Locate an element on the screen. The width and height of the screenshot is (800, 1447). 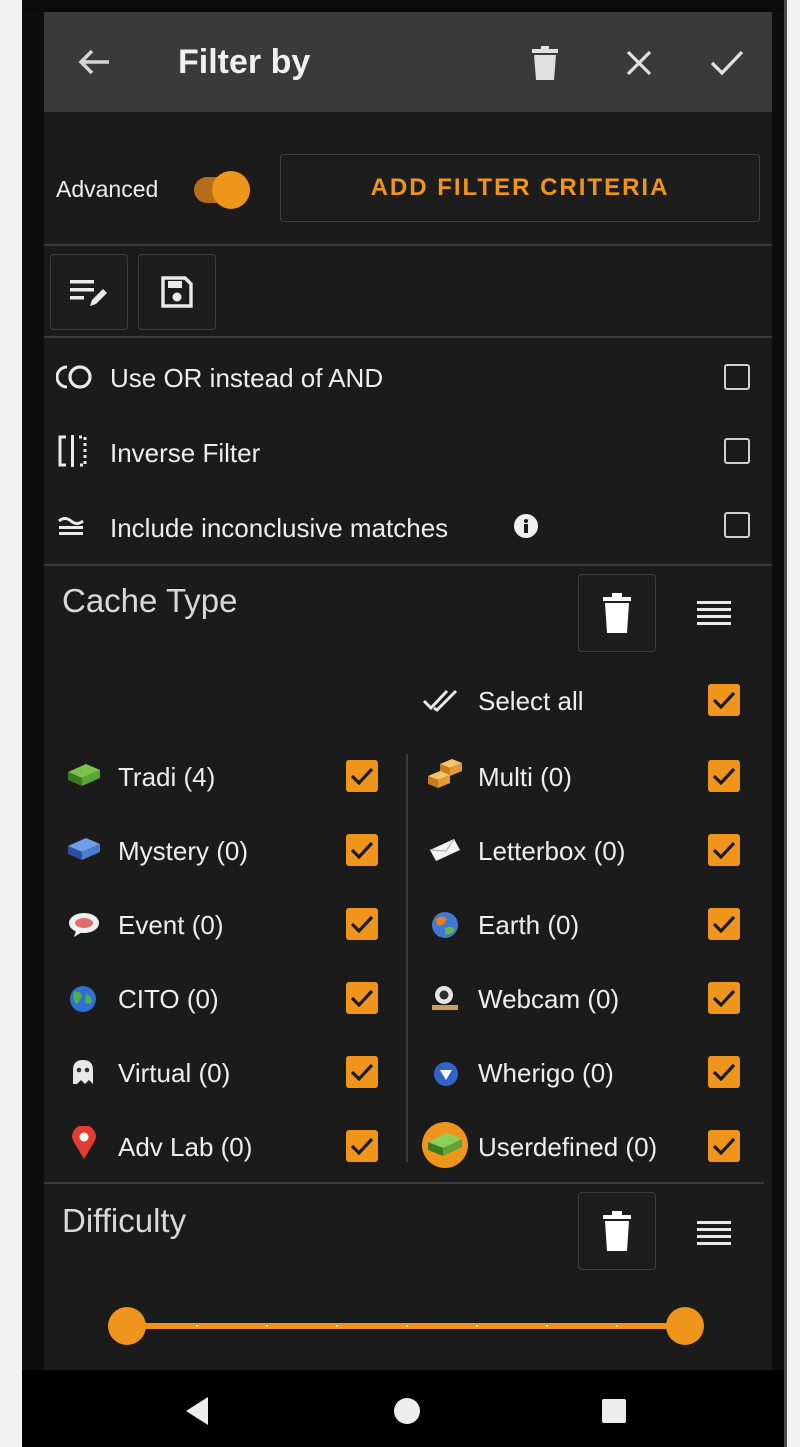
option-label: Inverse Filter is located at coordinates (185, 453).